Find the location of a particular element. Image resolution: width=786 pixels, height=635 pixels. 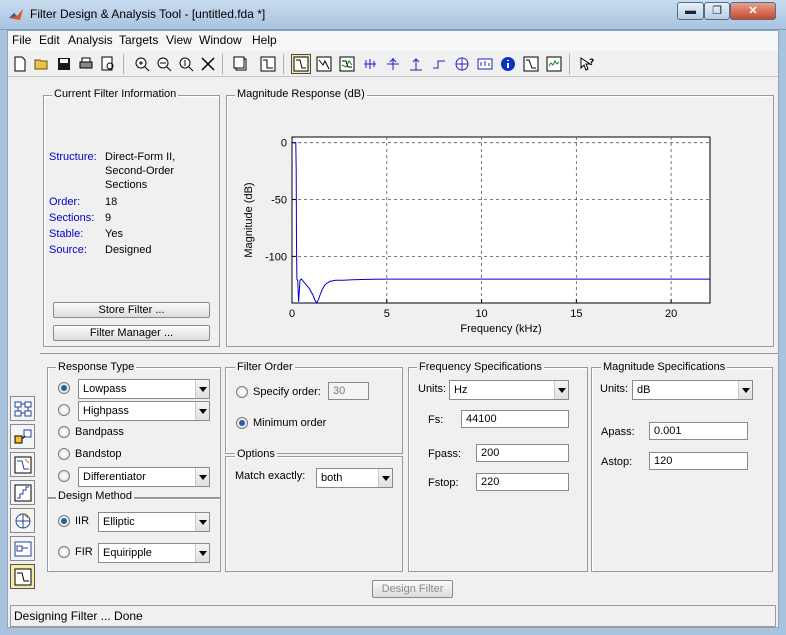

order-label: Order: is located at coordinates (65, 202).